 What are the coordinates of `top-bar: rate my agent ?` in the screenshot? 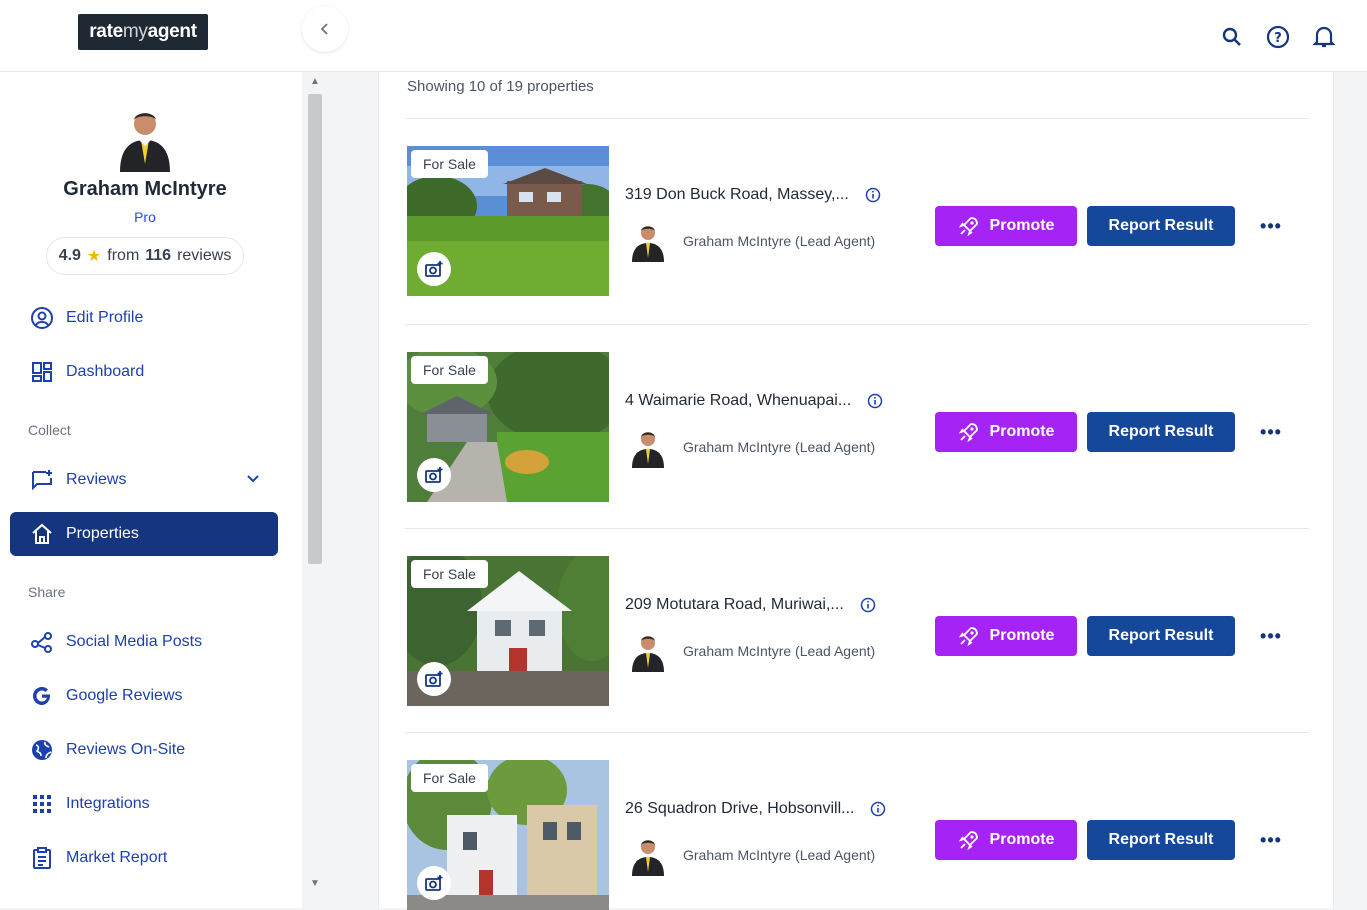 It's located at (683, 36).